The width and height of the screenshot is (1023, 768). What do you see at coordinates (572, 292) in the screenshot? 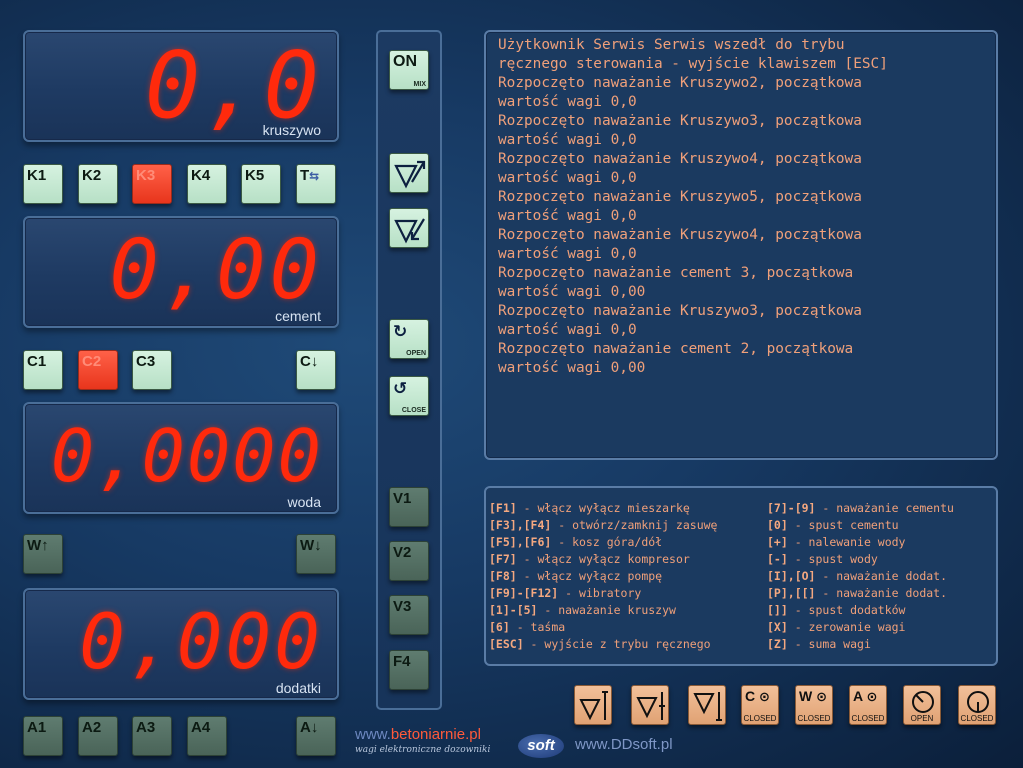
I see `log-line: wartość wagi 0,00` at bounding box center [572, 292].